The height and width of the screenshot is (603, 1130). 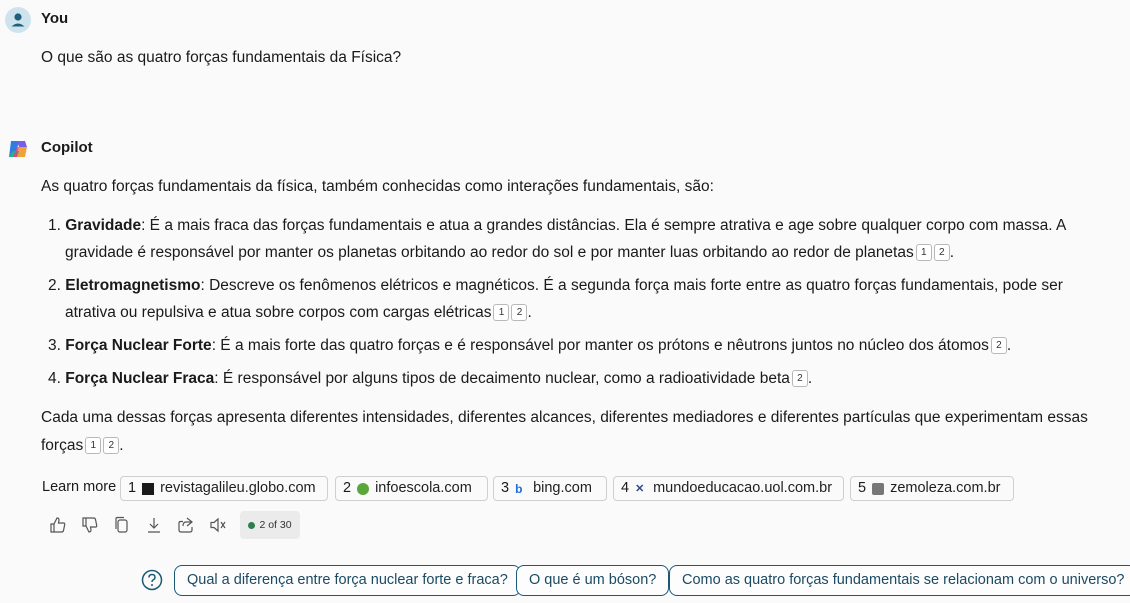 What do you see at coordinates (54, 378) in the screenshot?
I see `item-number: 4.` at bounding box center [54, 378].